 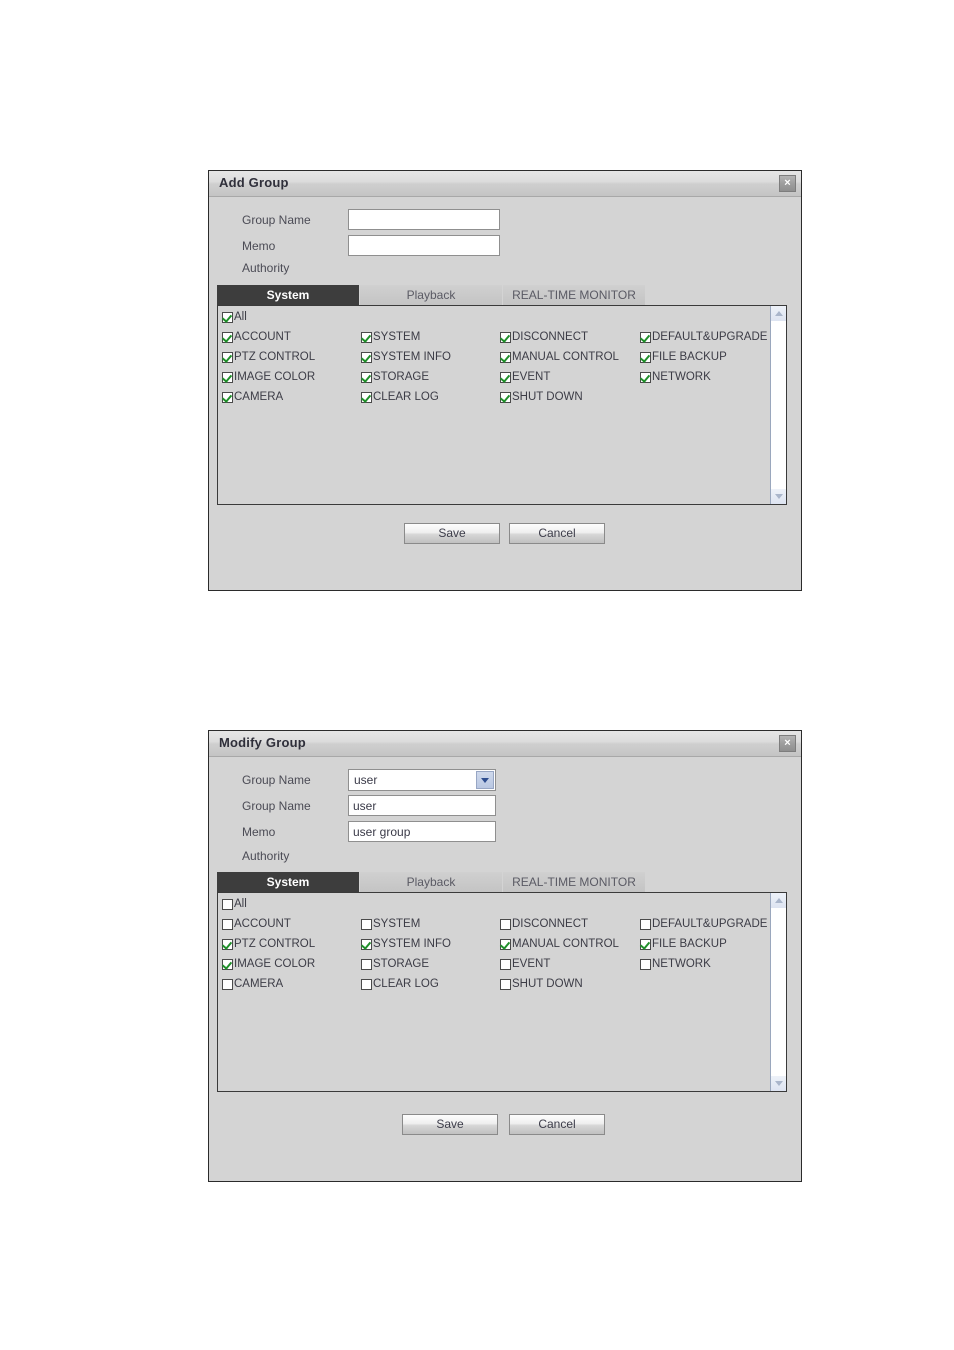 I want to click on group-select-row: Group Name user, so click(x=505, y=782).